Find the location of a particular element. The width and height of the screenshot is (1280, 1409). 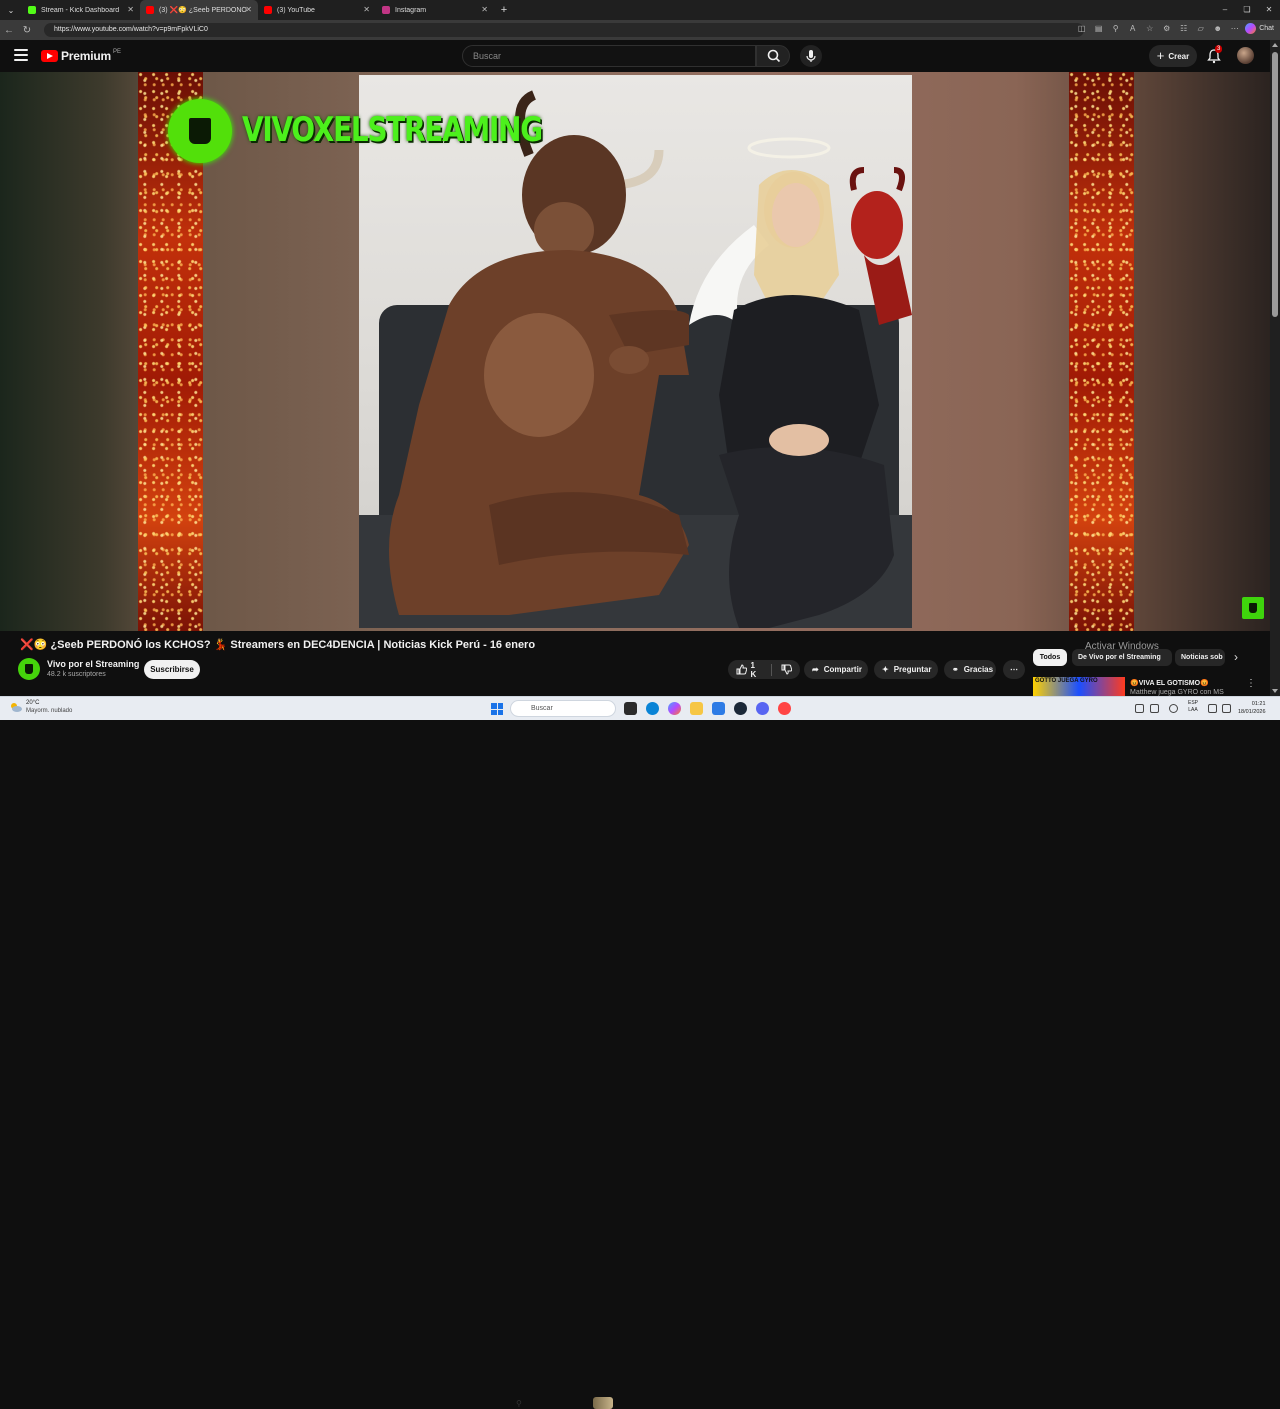

share-button: ➦ Compartir is located at coordinates (836, 669).